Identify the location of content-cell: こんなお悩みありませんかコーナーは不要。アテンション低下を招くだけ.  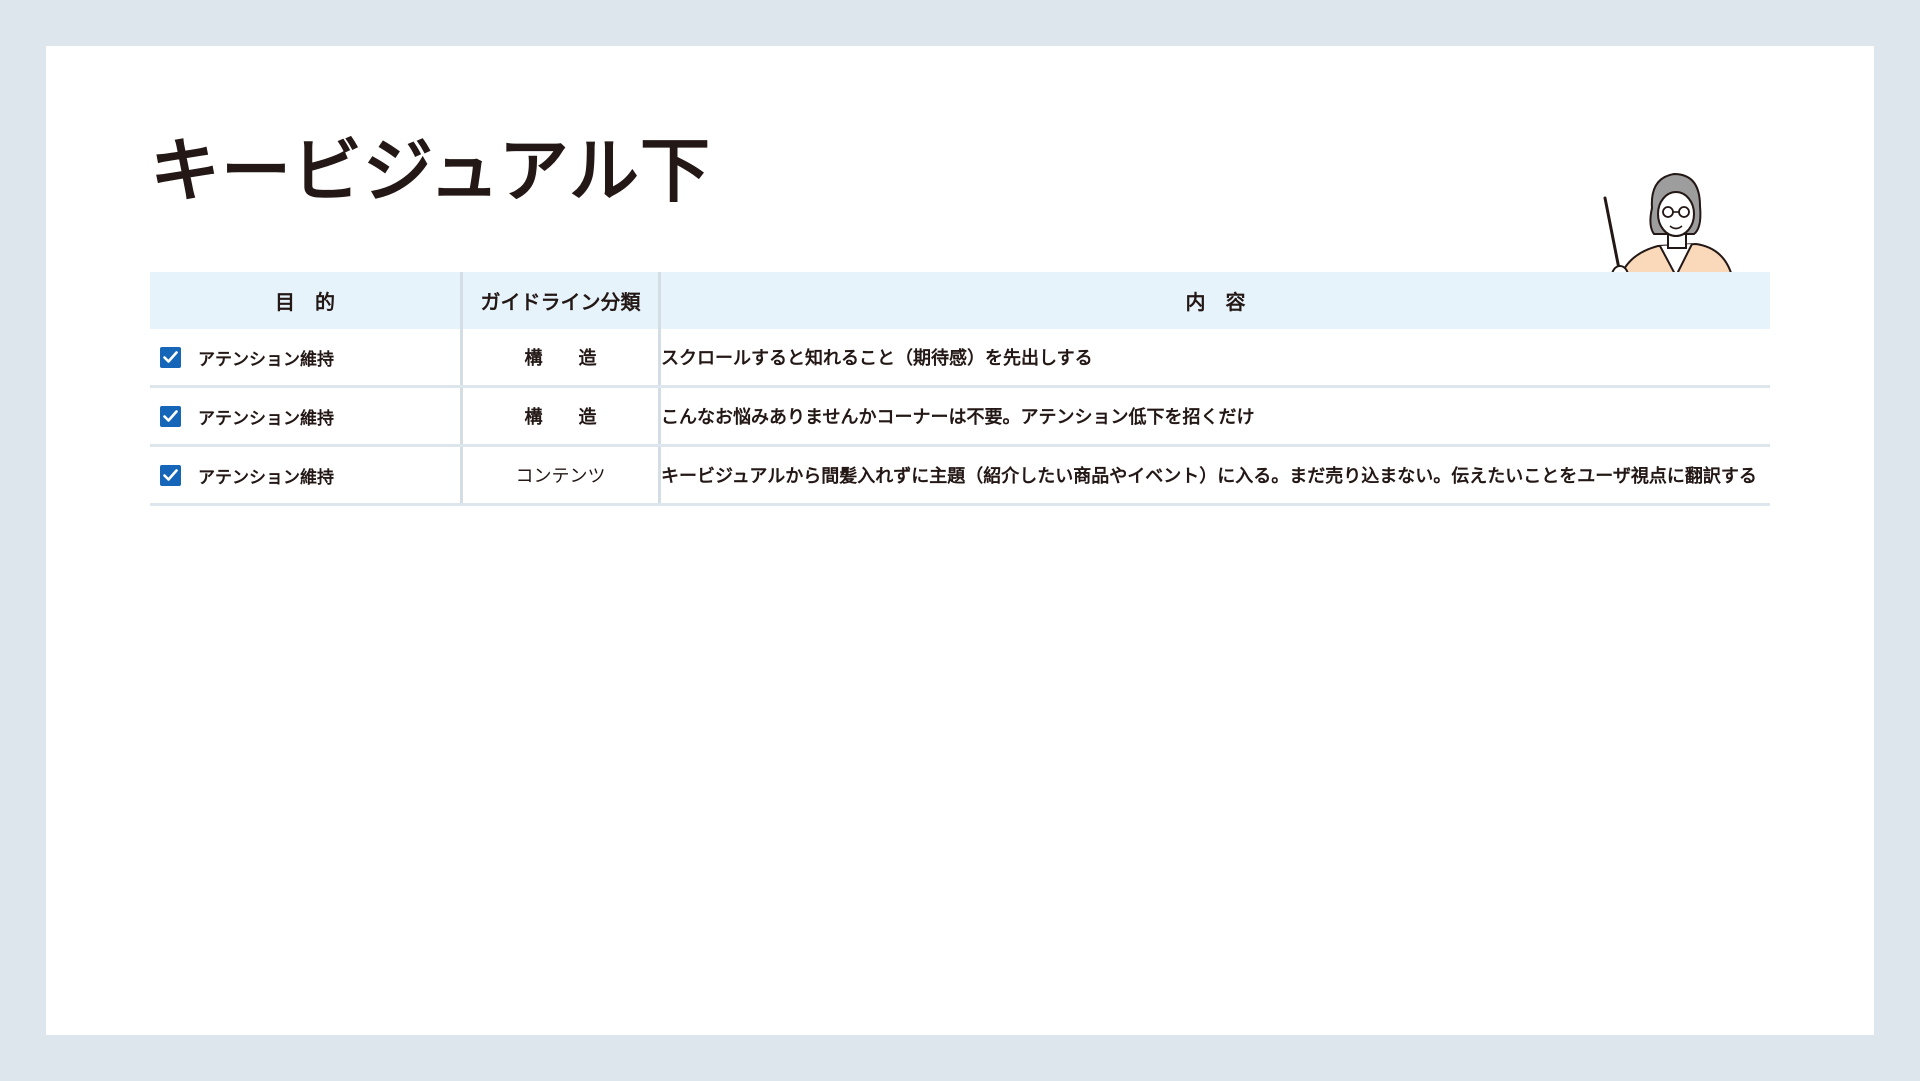
(1214, 416).